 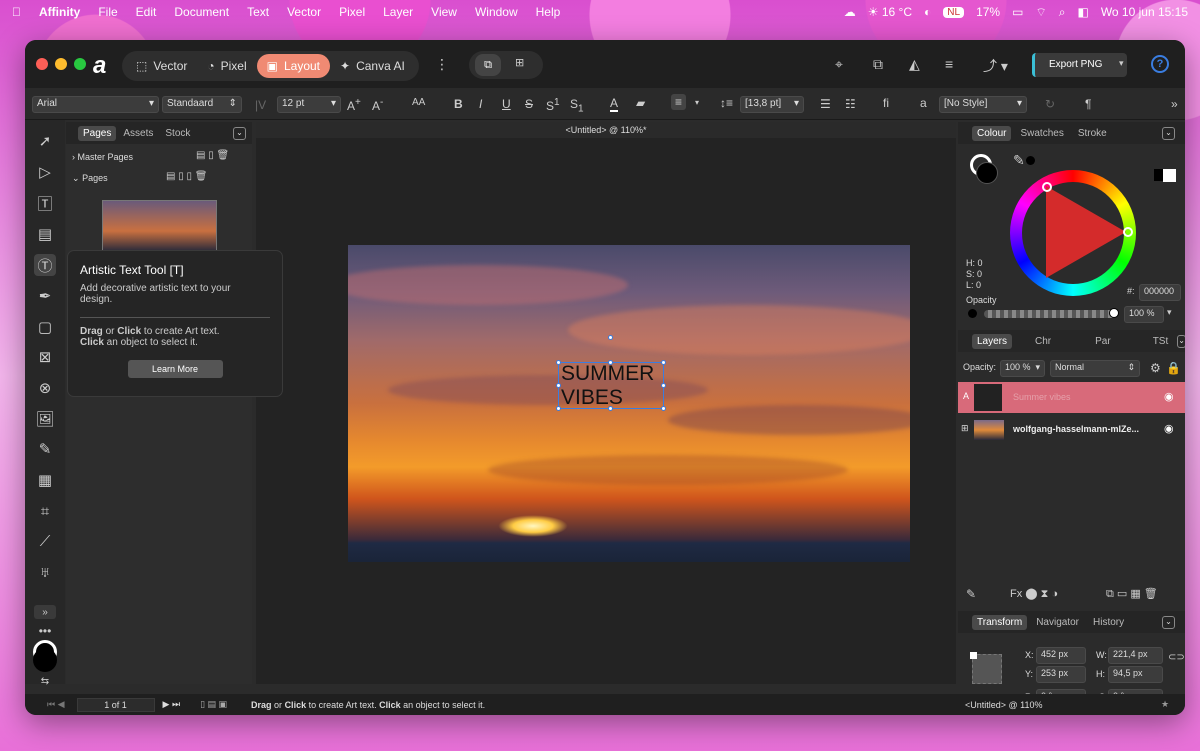 What do you see at coordinates (95, 104) in the screenshot?
I see `font-family-select: Arial ▾` at bounding box center [95, 104].